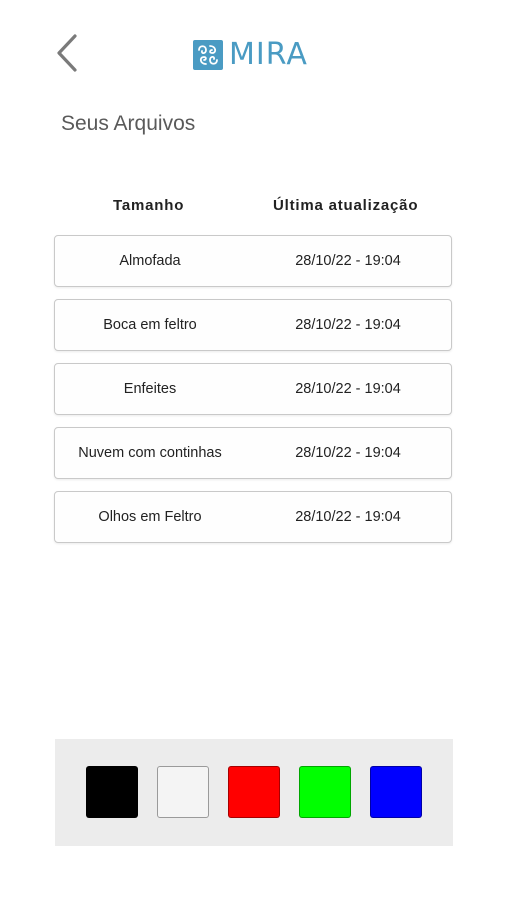  I want to click on file-name: Olhos em Feltro, so click(150, 517).